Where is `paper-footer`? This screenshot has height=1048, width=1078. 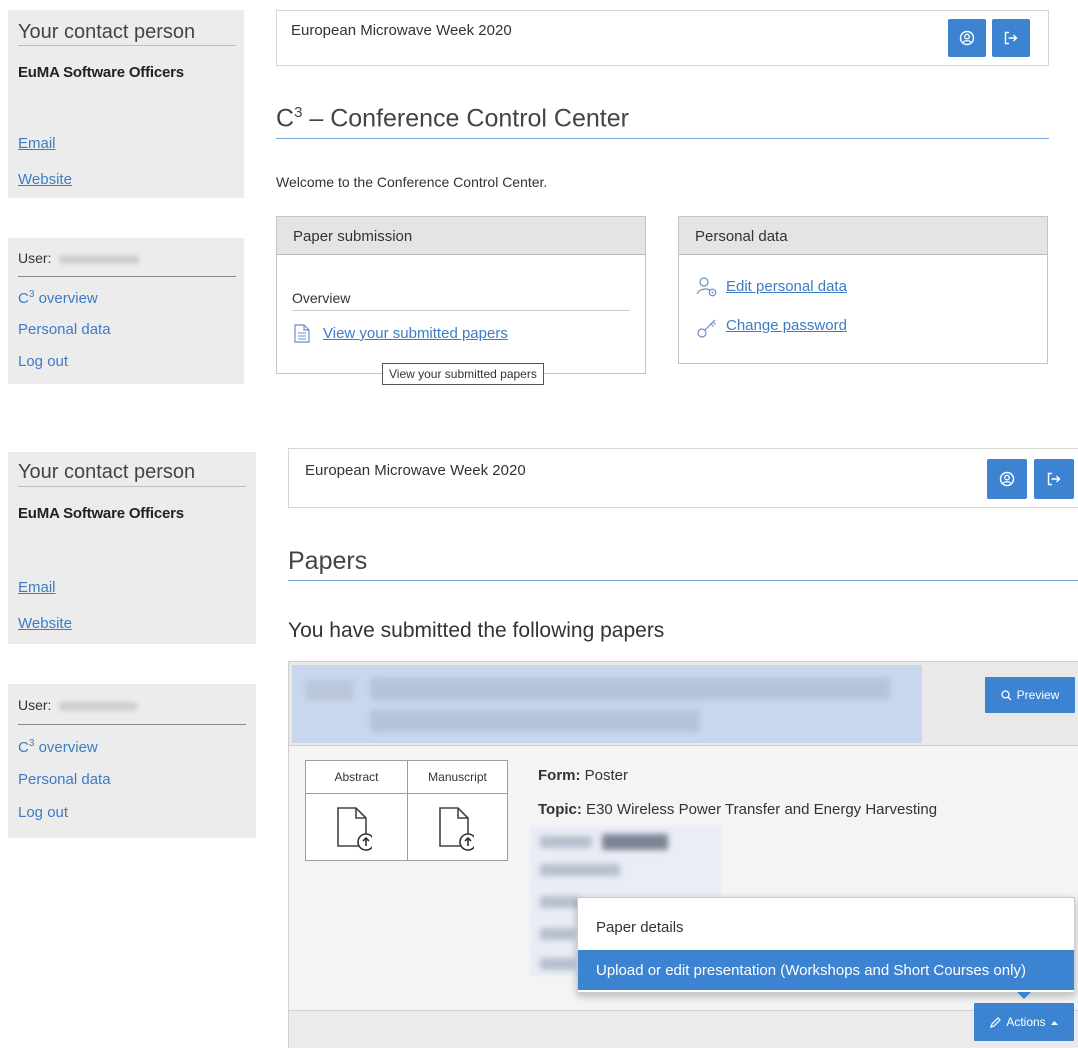
paper-footer is located at coordinates (683, 1029).